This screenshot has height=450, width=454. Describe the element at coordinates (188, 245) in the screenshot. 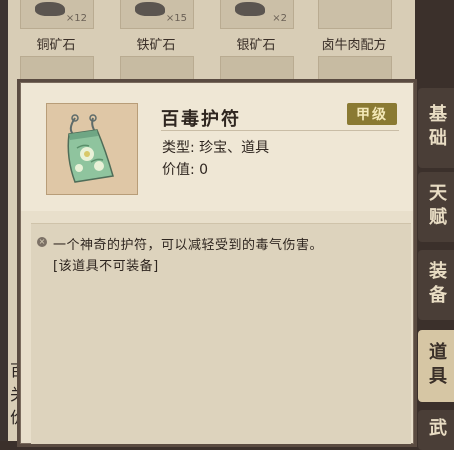

I see `item-description: 一个神奇的护符，可以减轻受到的毒气伤害。` at that location.